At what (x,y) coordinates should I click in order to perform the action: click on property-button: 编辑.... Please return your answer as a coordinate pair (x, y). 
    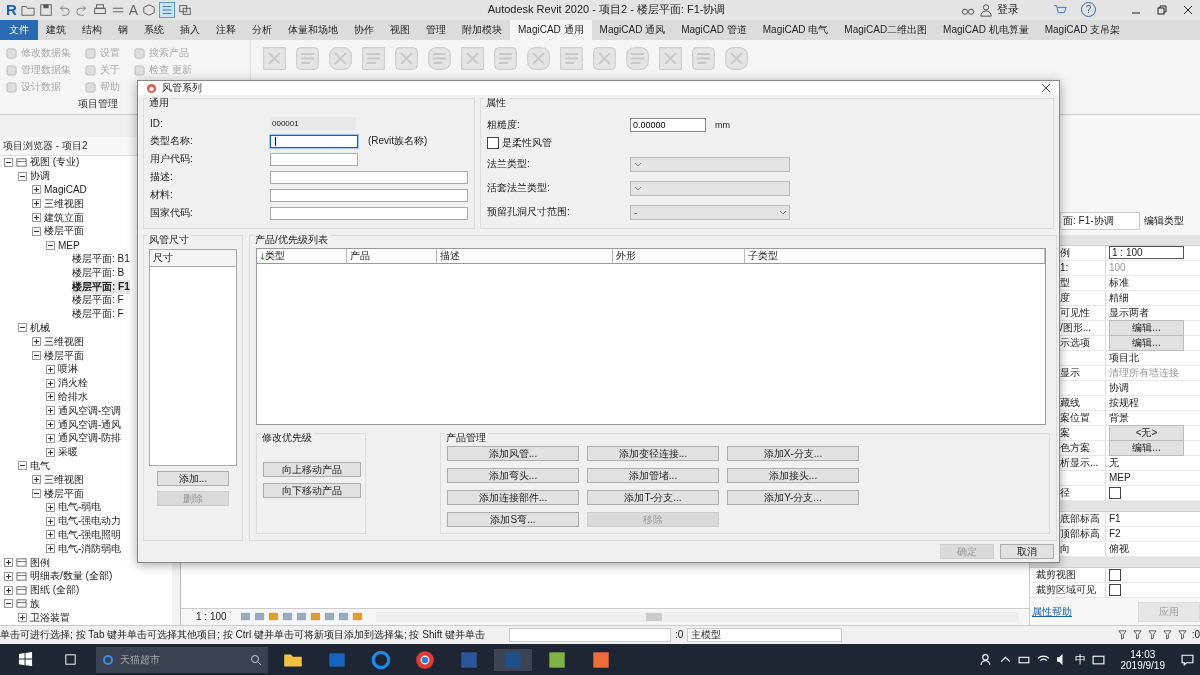
    Looking at the image, I should click on (1146, 327).